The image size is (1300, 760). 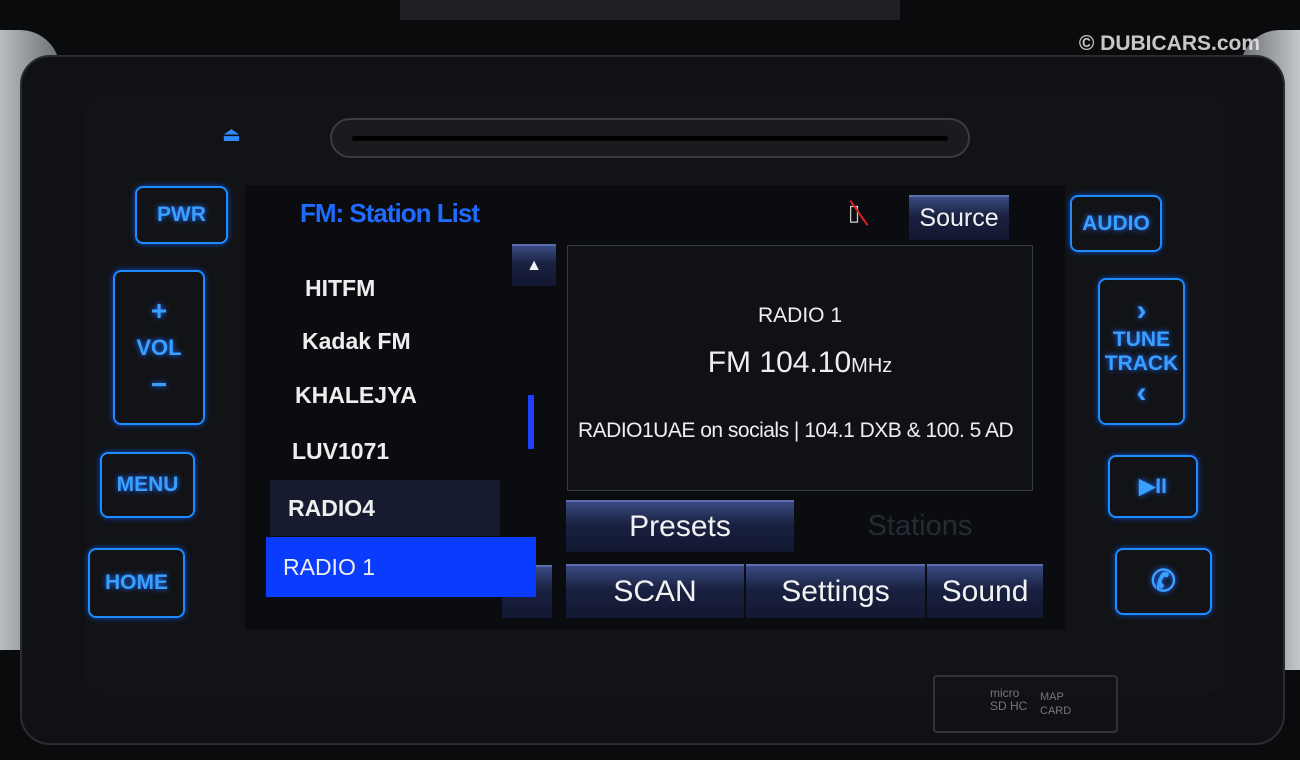 What do you see at coordinates (401, 567) in the screenshot?
I see `station-list-item-selected: RADIO 1` at bounding box center [401, 567].